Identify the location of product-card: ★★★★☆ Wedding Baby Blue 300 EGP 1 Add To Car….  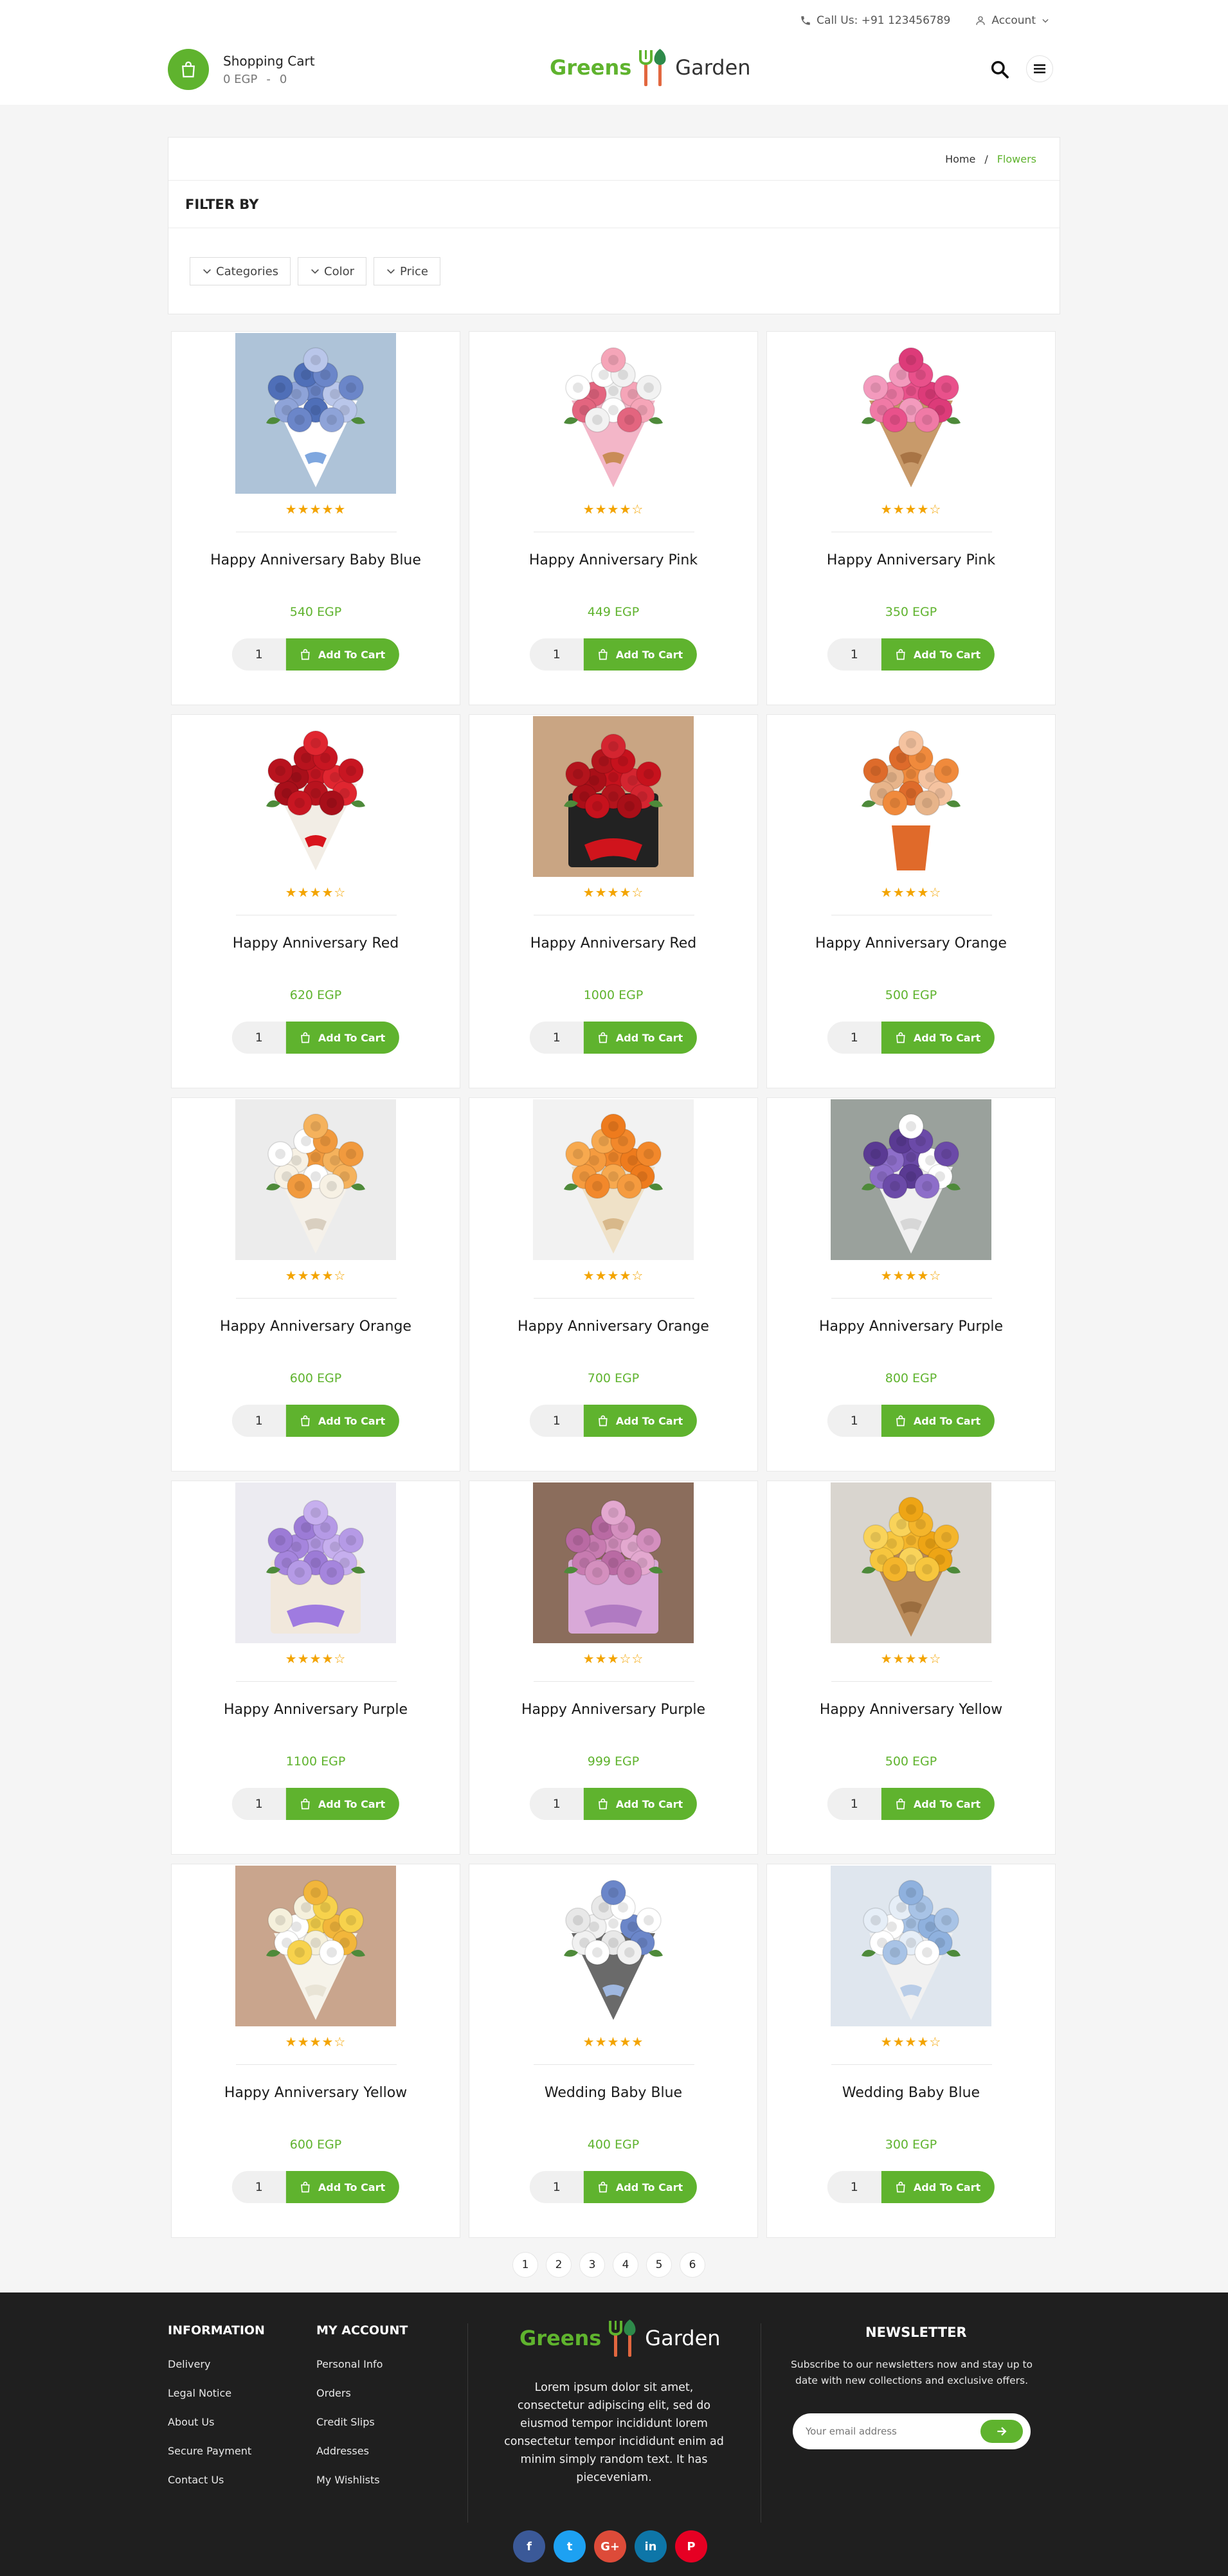
(911, 2051).